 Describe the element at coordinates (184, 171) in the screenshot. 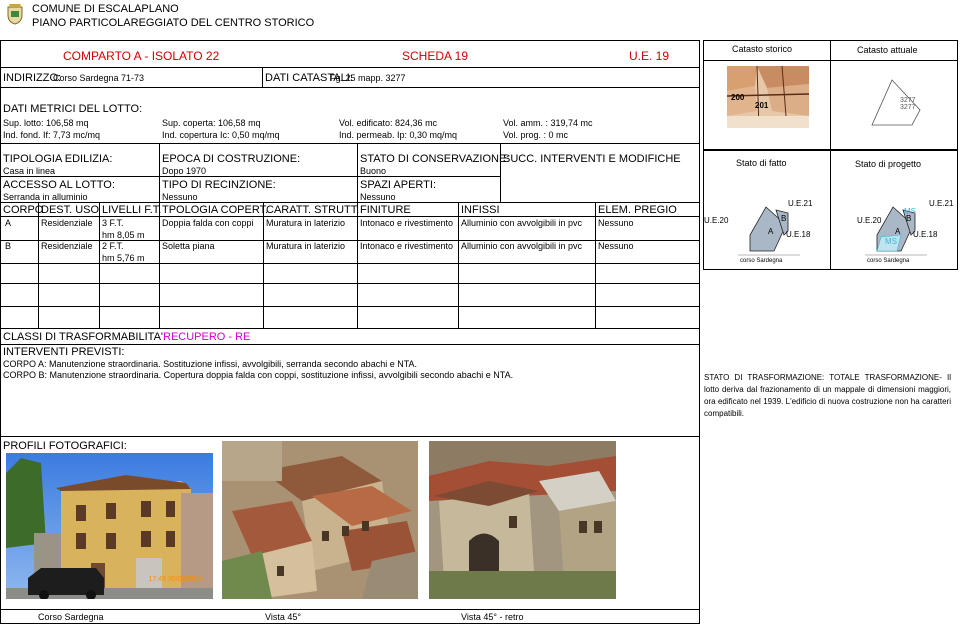

I see `epoca-value: Dopo 1970` at that location.